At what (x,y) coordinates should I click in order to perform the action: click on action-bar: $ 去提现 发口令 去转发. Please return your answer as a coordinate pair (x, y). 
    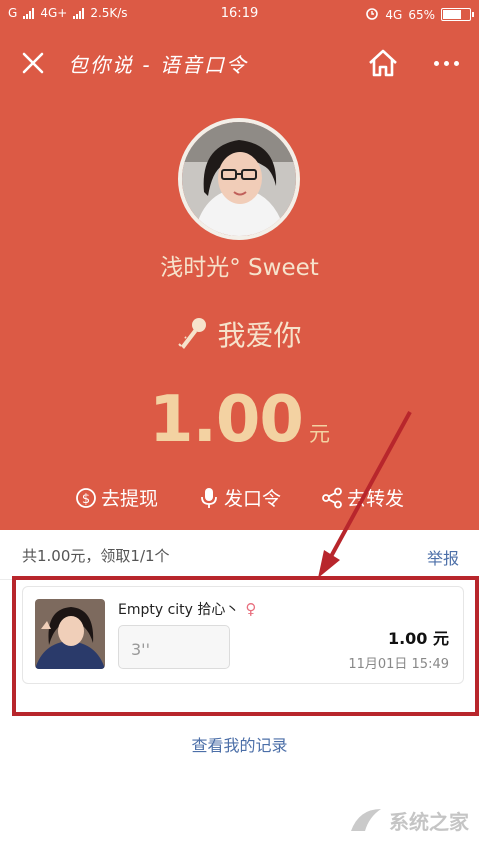
    Looking at the image, I should click on (239, 497).